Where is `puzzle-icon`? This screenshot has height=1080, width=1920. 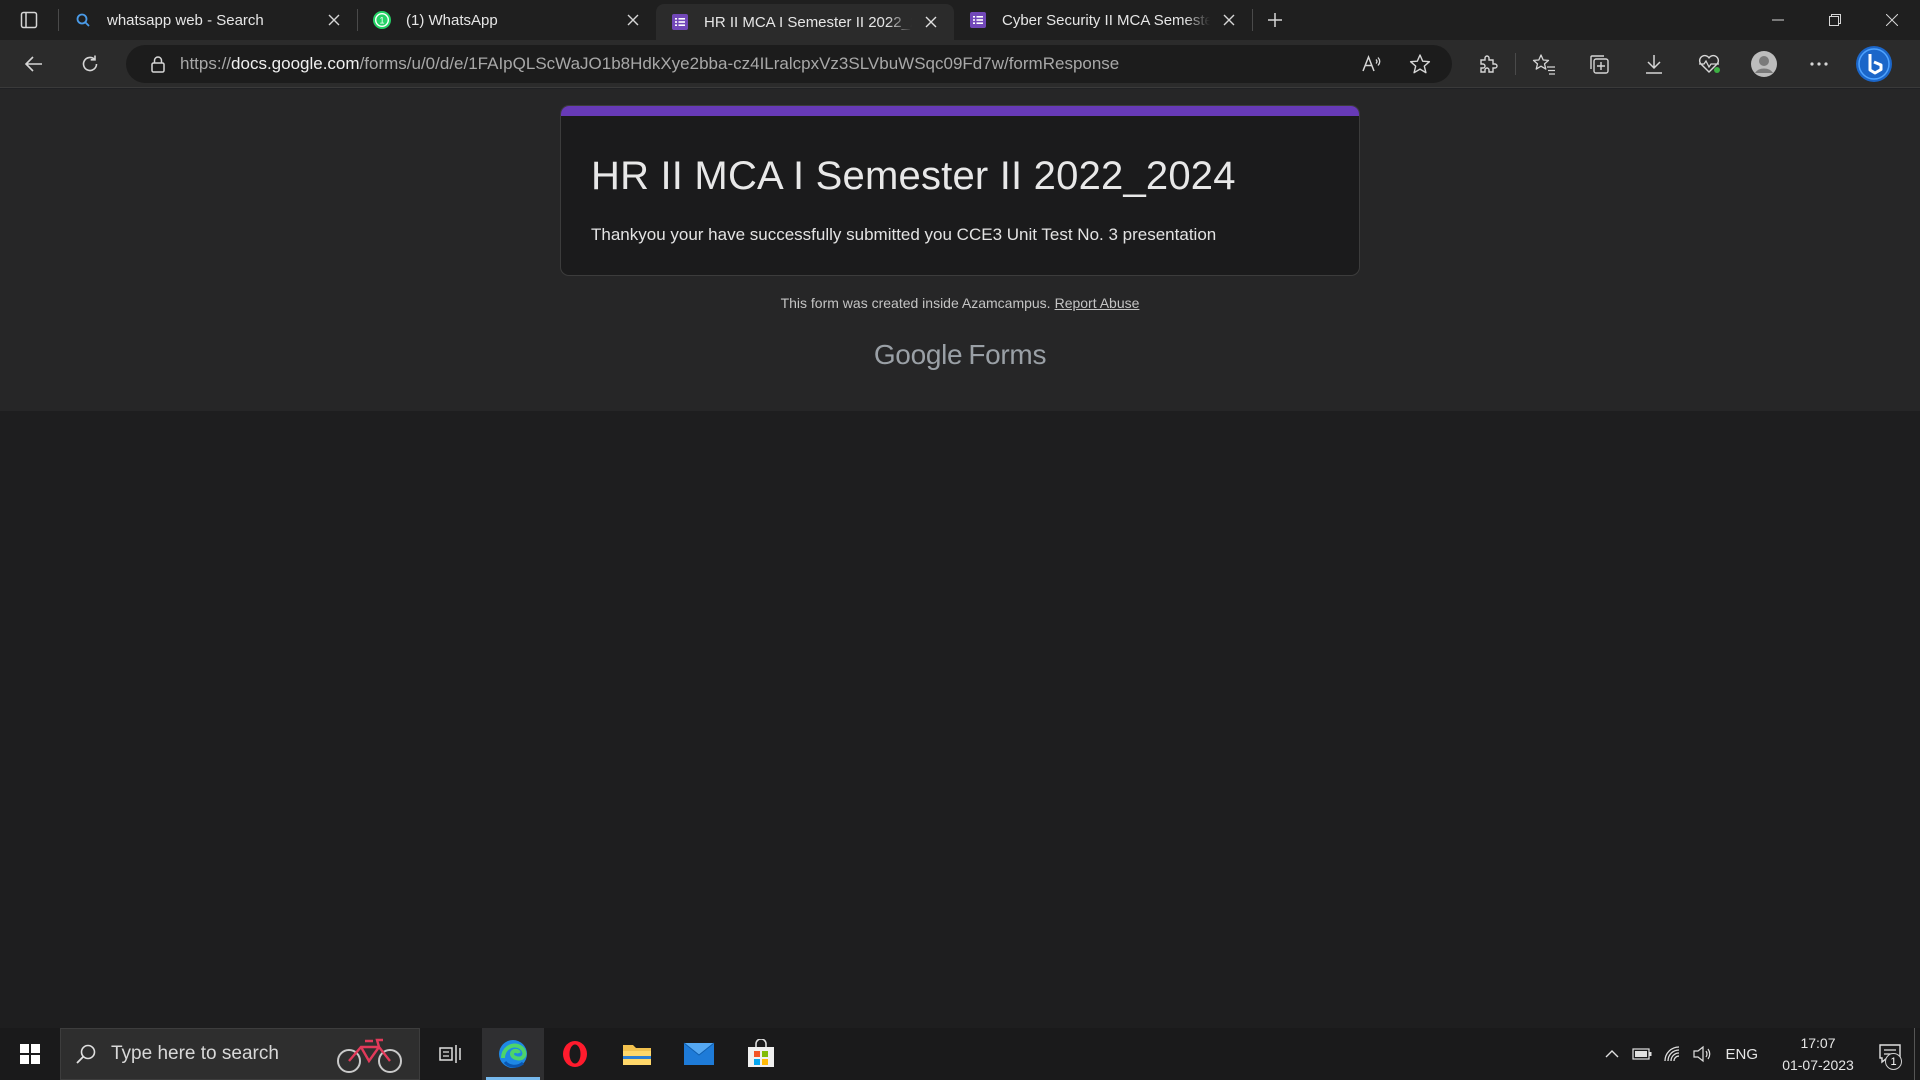
puzzle-icon is located at coordinates (1488, 64).